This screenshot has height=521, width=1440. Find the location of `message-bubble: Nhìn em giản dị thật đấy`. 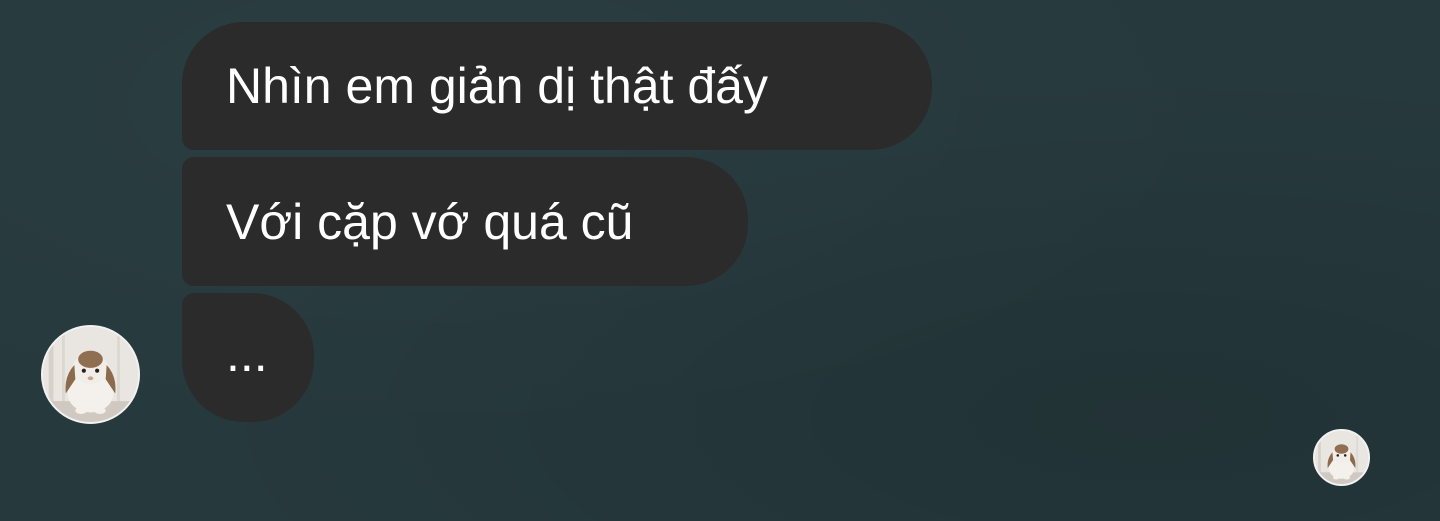

message-bubble: Nhìn em giản dị thật đấy is located at coordinates (557, 86).